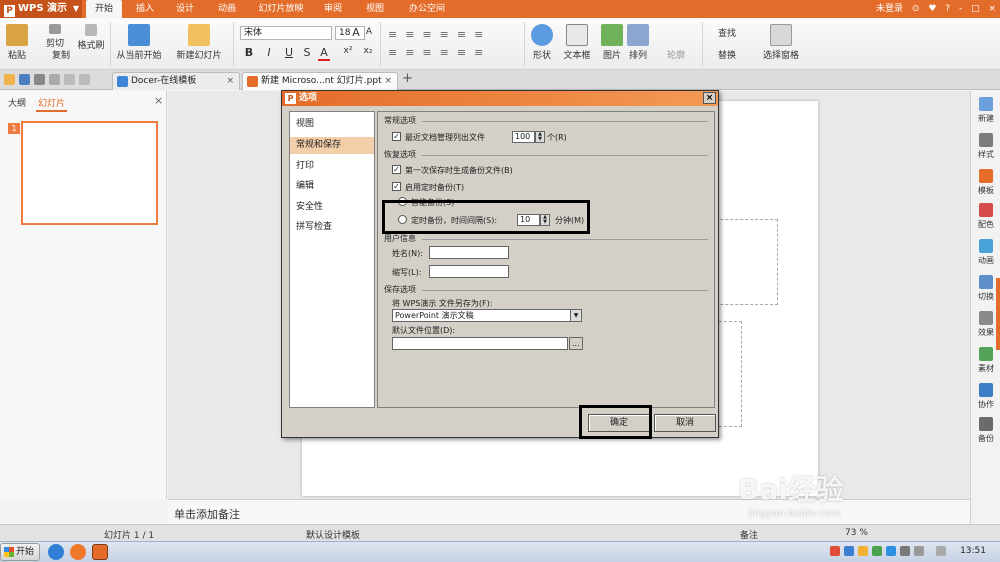 Image resolution: width=1000 pixels, height=562 pixels. Describe the element at coordinates (985, 252) in the screenshot. I see `task-animation-button: 动画` at that location.